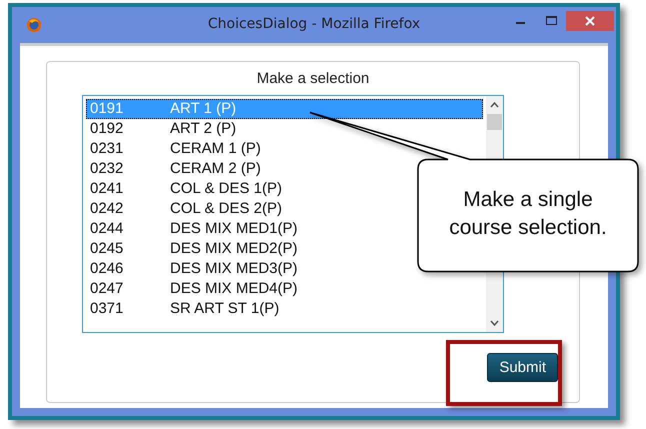 Image resolution: width=646 pixels, height=429 pixels. Describe the element at coordinates (284, 289) in the screenshot. I see `course-option: 0247 DES MIX MED4(P)` at that location.